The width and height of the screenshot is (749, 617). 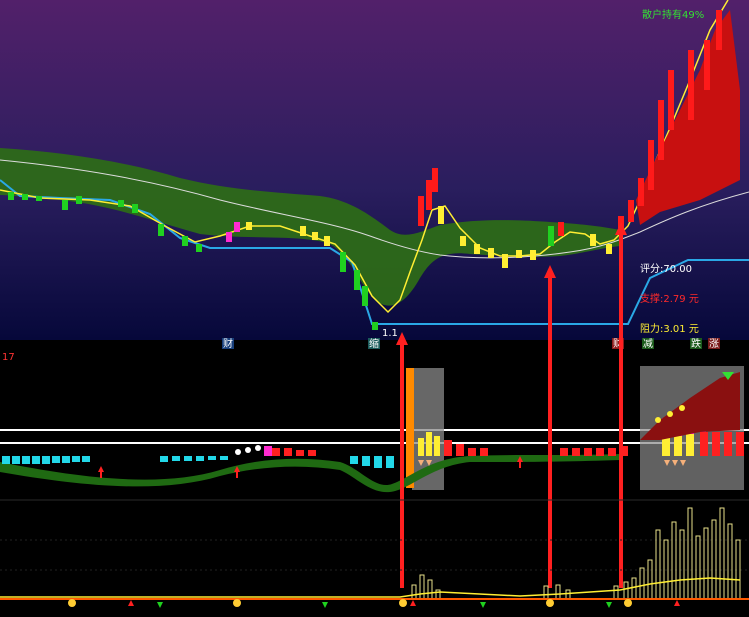 I want to click on support-label: 支撑:2.79 元, so click(x=669, y=298).